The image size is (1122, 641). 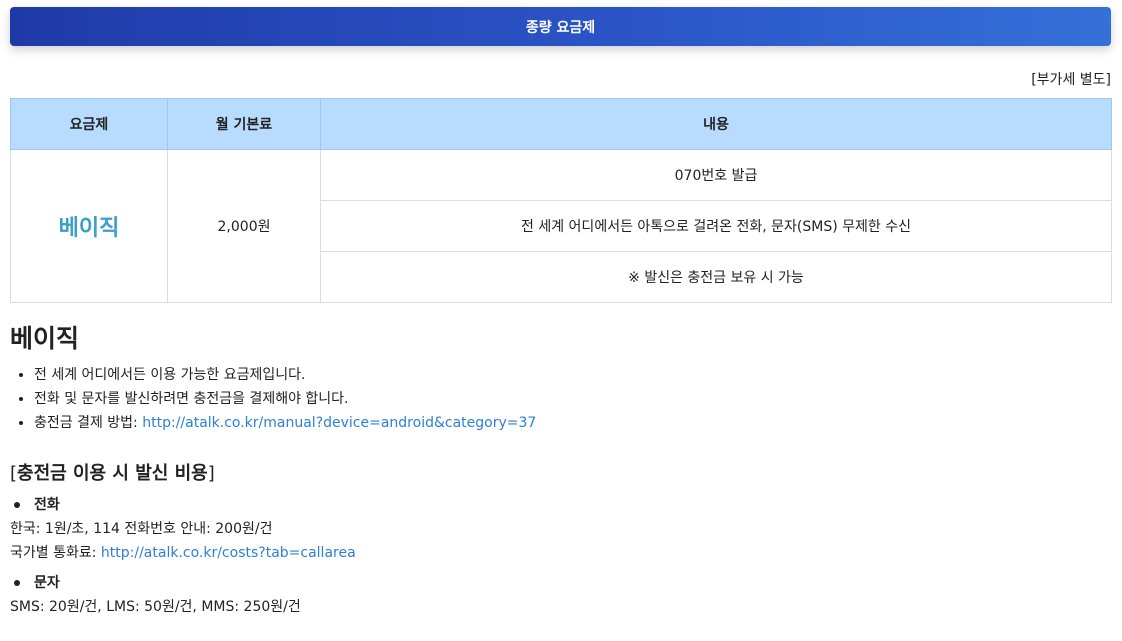 I want to click on payment-label: 충전금 결제 방법:, so click(x=88, y=423).